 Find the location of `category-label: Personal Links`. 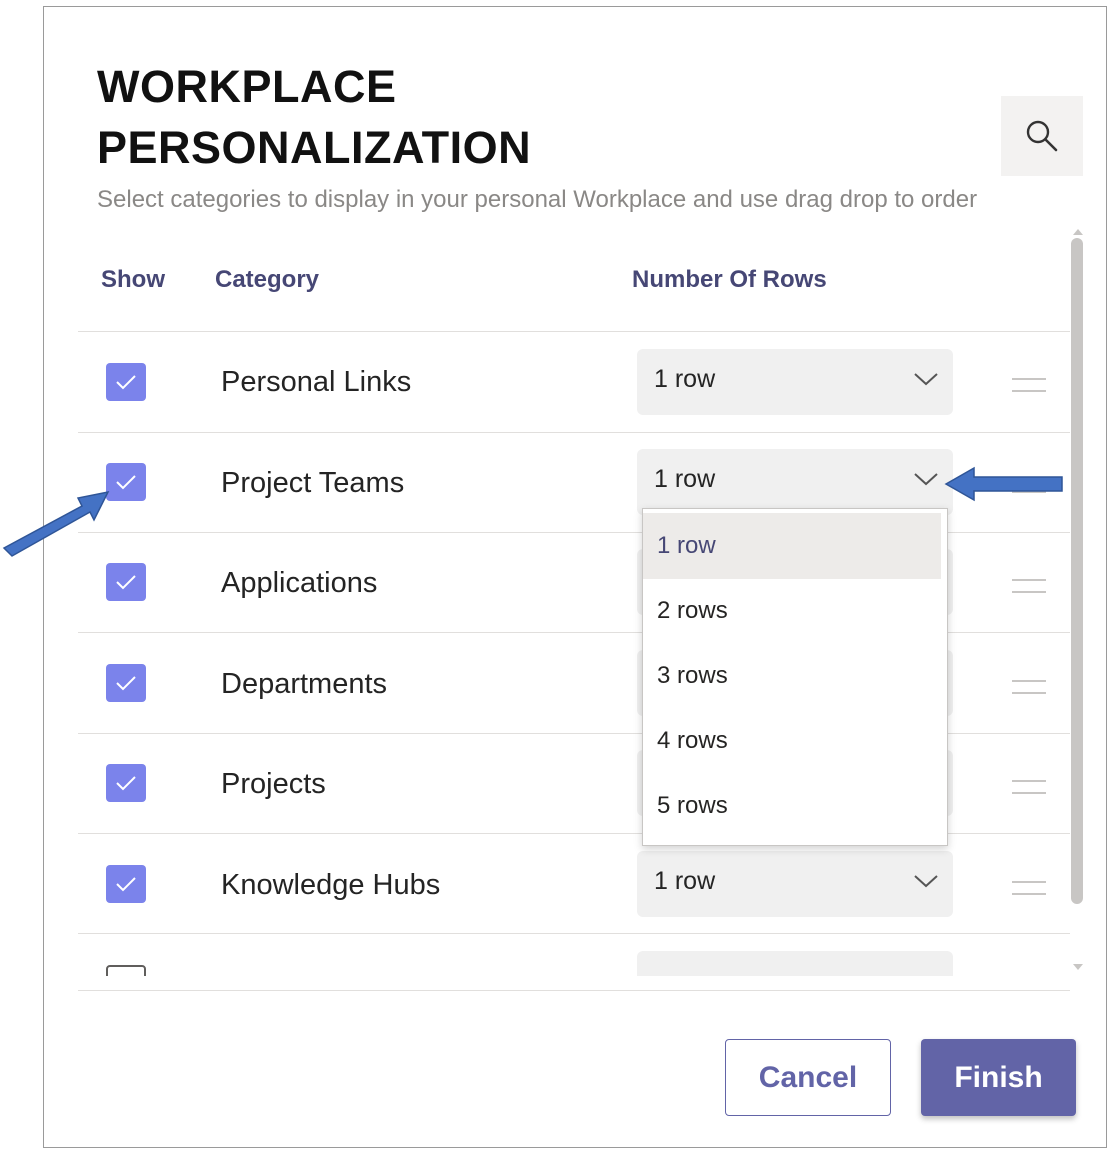

category-label: Personal Links is located at coordinates (316, 382).